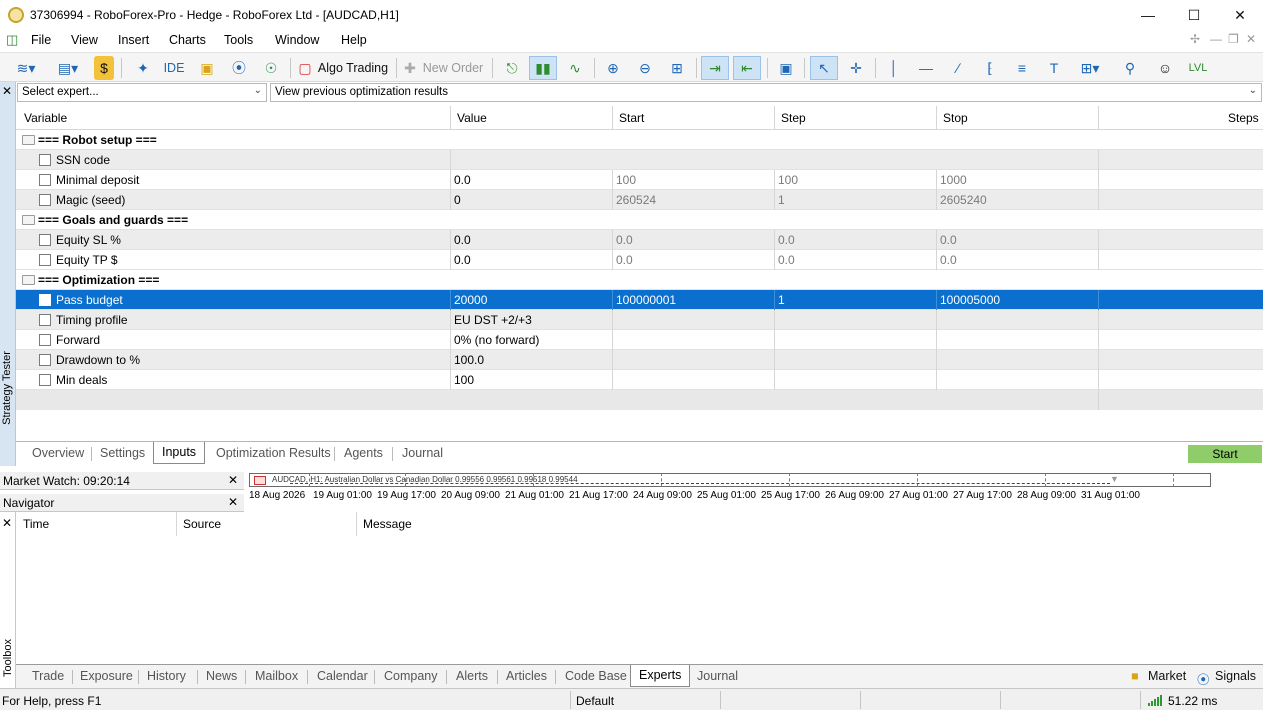 The image size is (1263, 710). What do you see at coordinates (776, 160) in the screenshot?
I see `value-cell` at bounding box center [776, 160].